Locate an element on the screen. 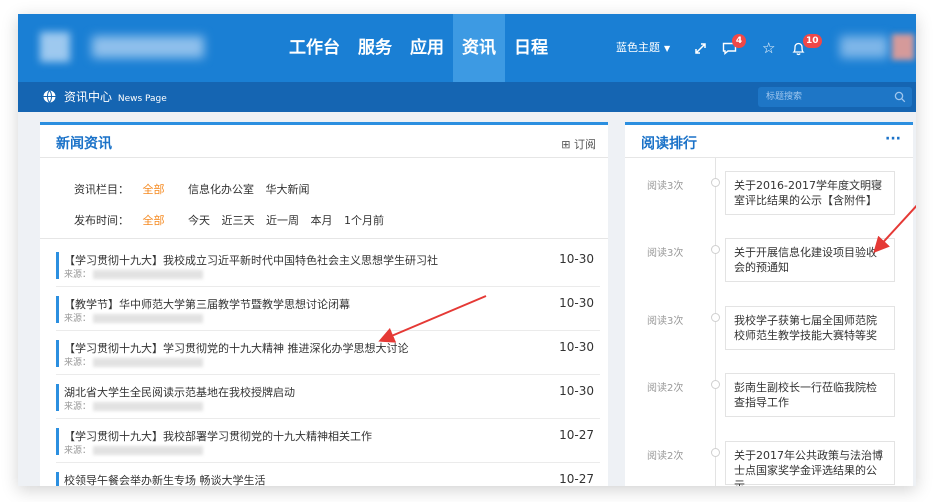 Image resolution: width=936 pixels, height=502 pixels. ranking-item-title: 关于开展信息化建设项目验收会的预通知 is located at coordinates (810, 260).